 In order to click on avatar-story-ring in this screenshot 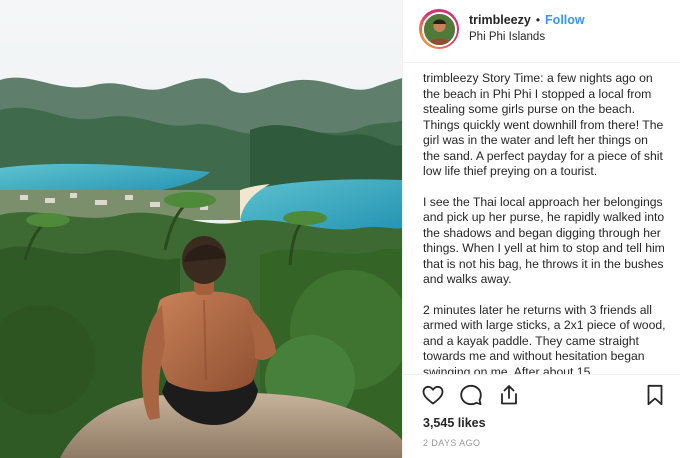, I will do `click(439, 29)`.